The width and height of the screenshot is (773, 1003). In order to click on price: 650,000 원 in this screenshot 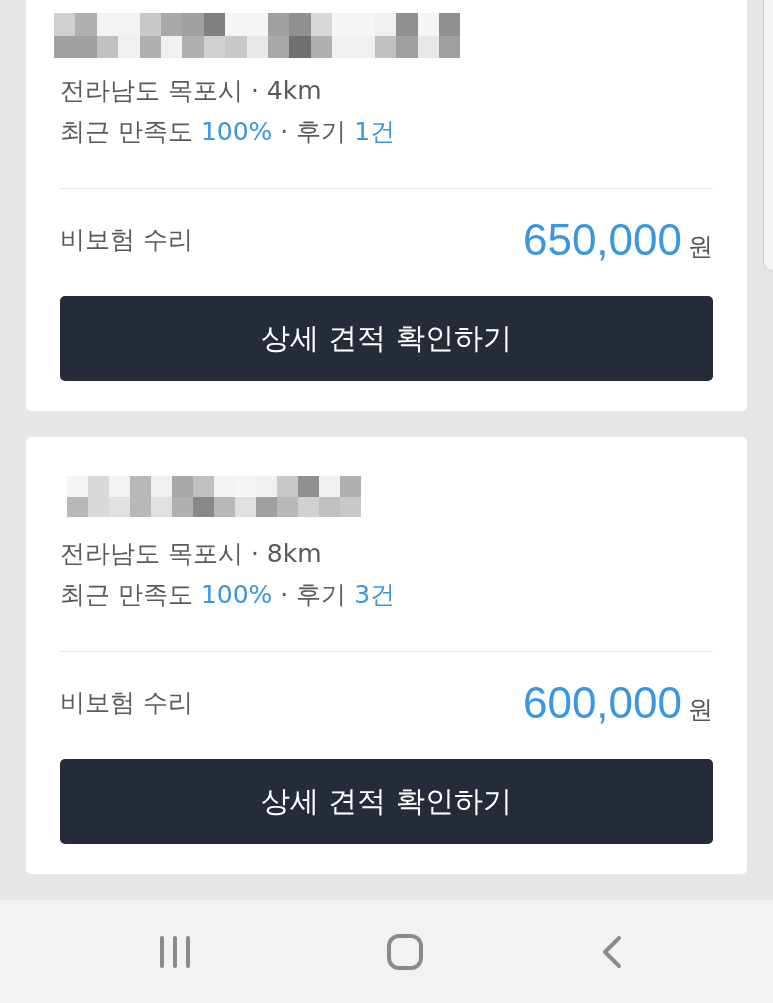, I will do `click(617, 240)`.